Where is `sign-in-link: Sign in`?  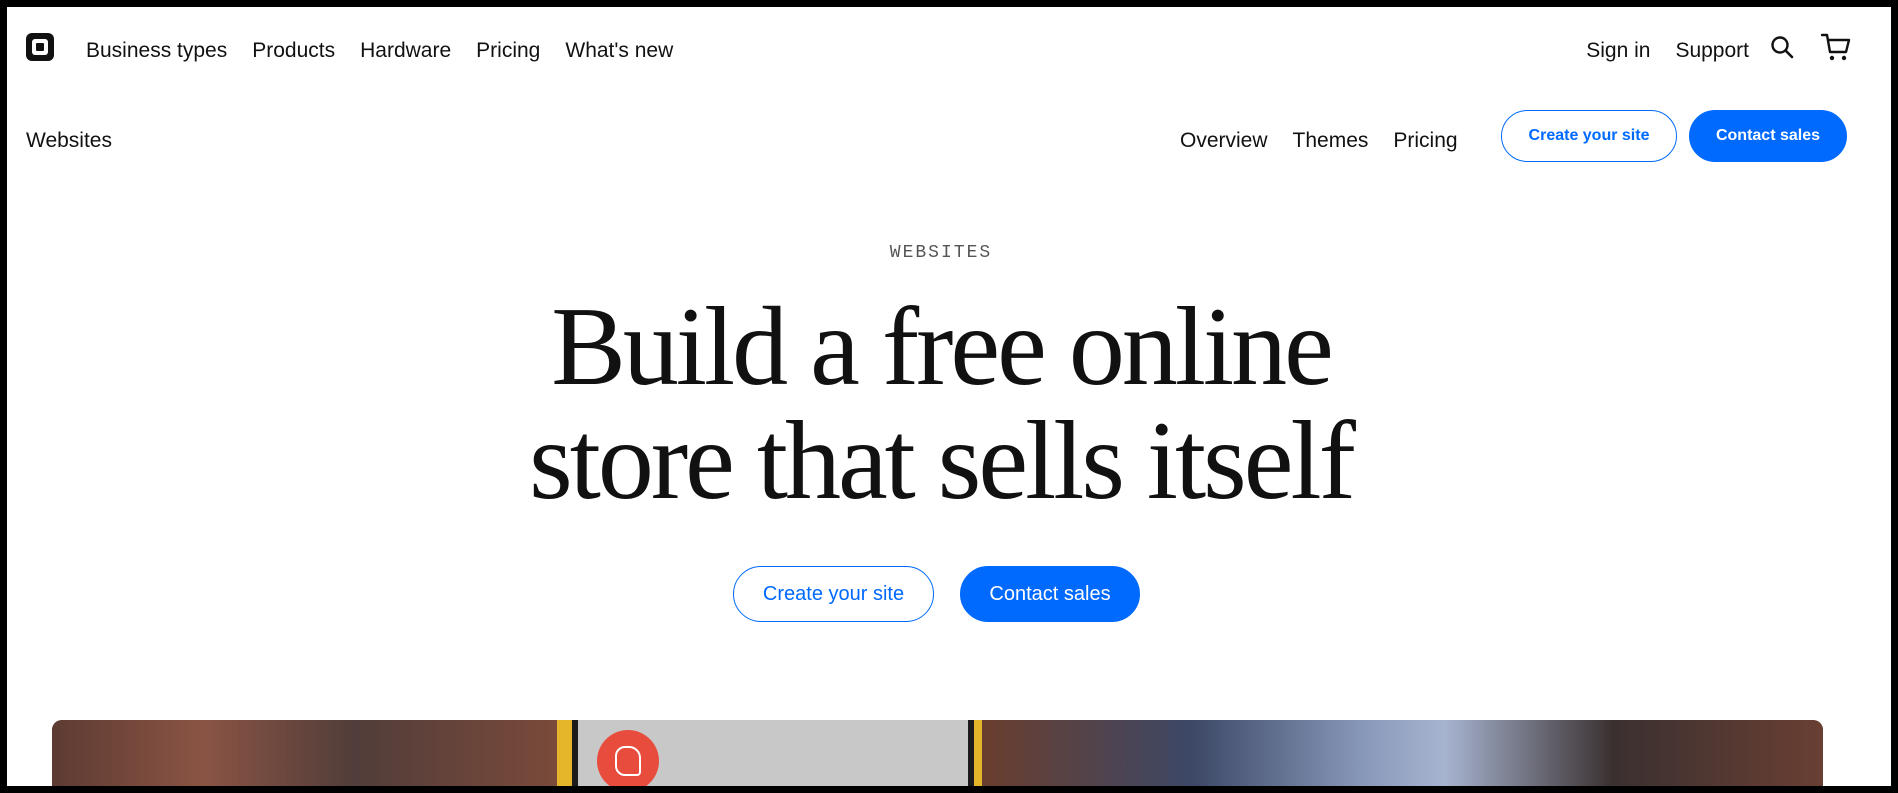
sign-in-link: Sign in is located at coordinates (1618, 51).